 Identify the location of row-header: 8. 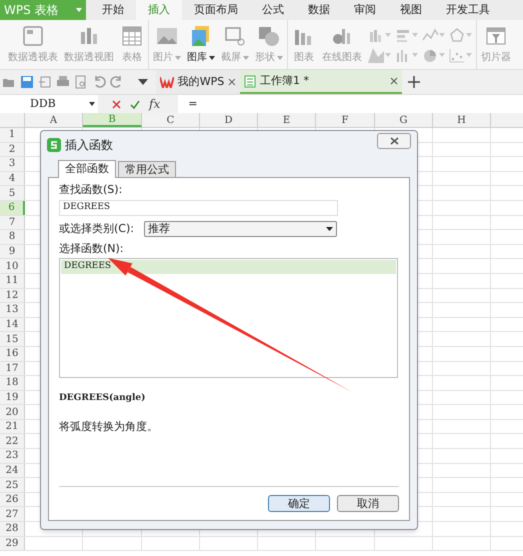
(12, 237).